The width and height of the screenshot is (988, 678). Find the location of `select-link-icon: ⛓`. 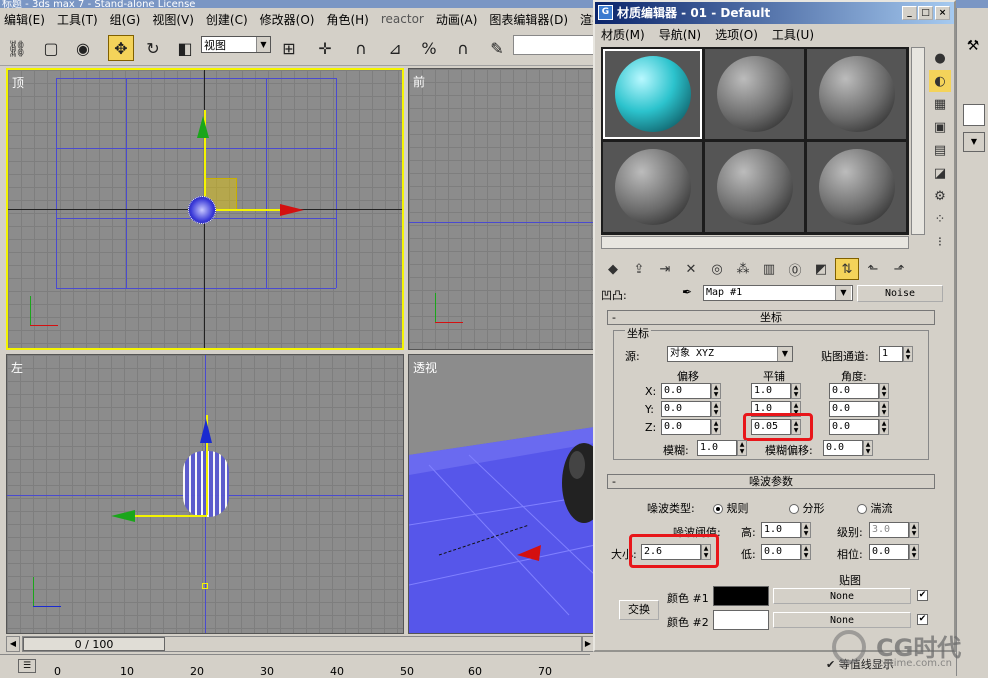

select-link-icon: ⛓ is located at coordinates (17, 48).